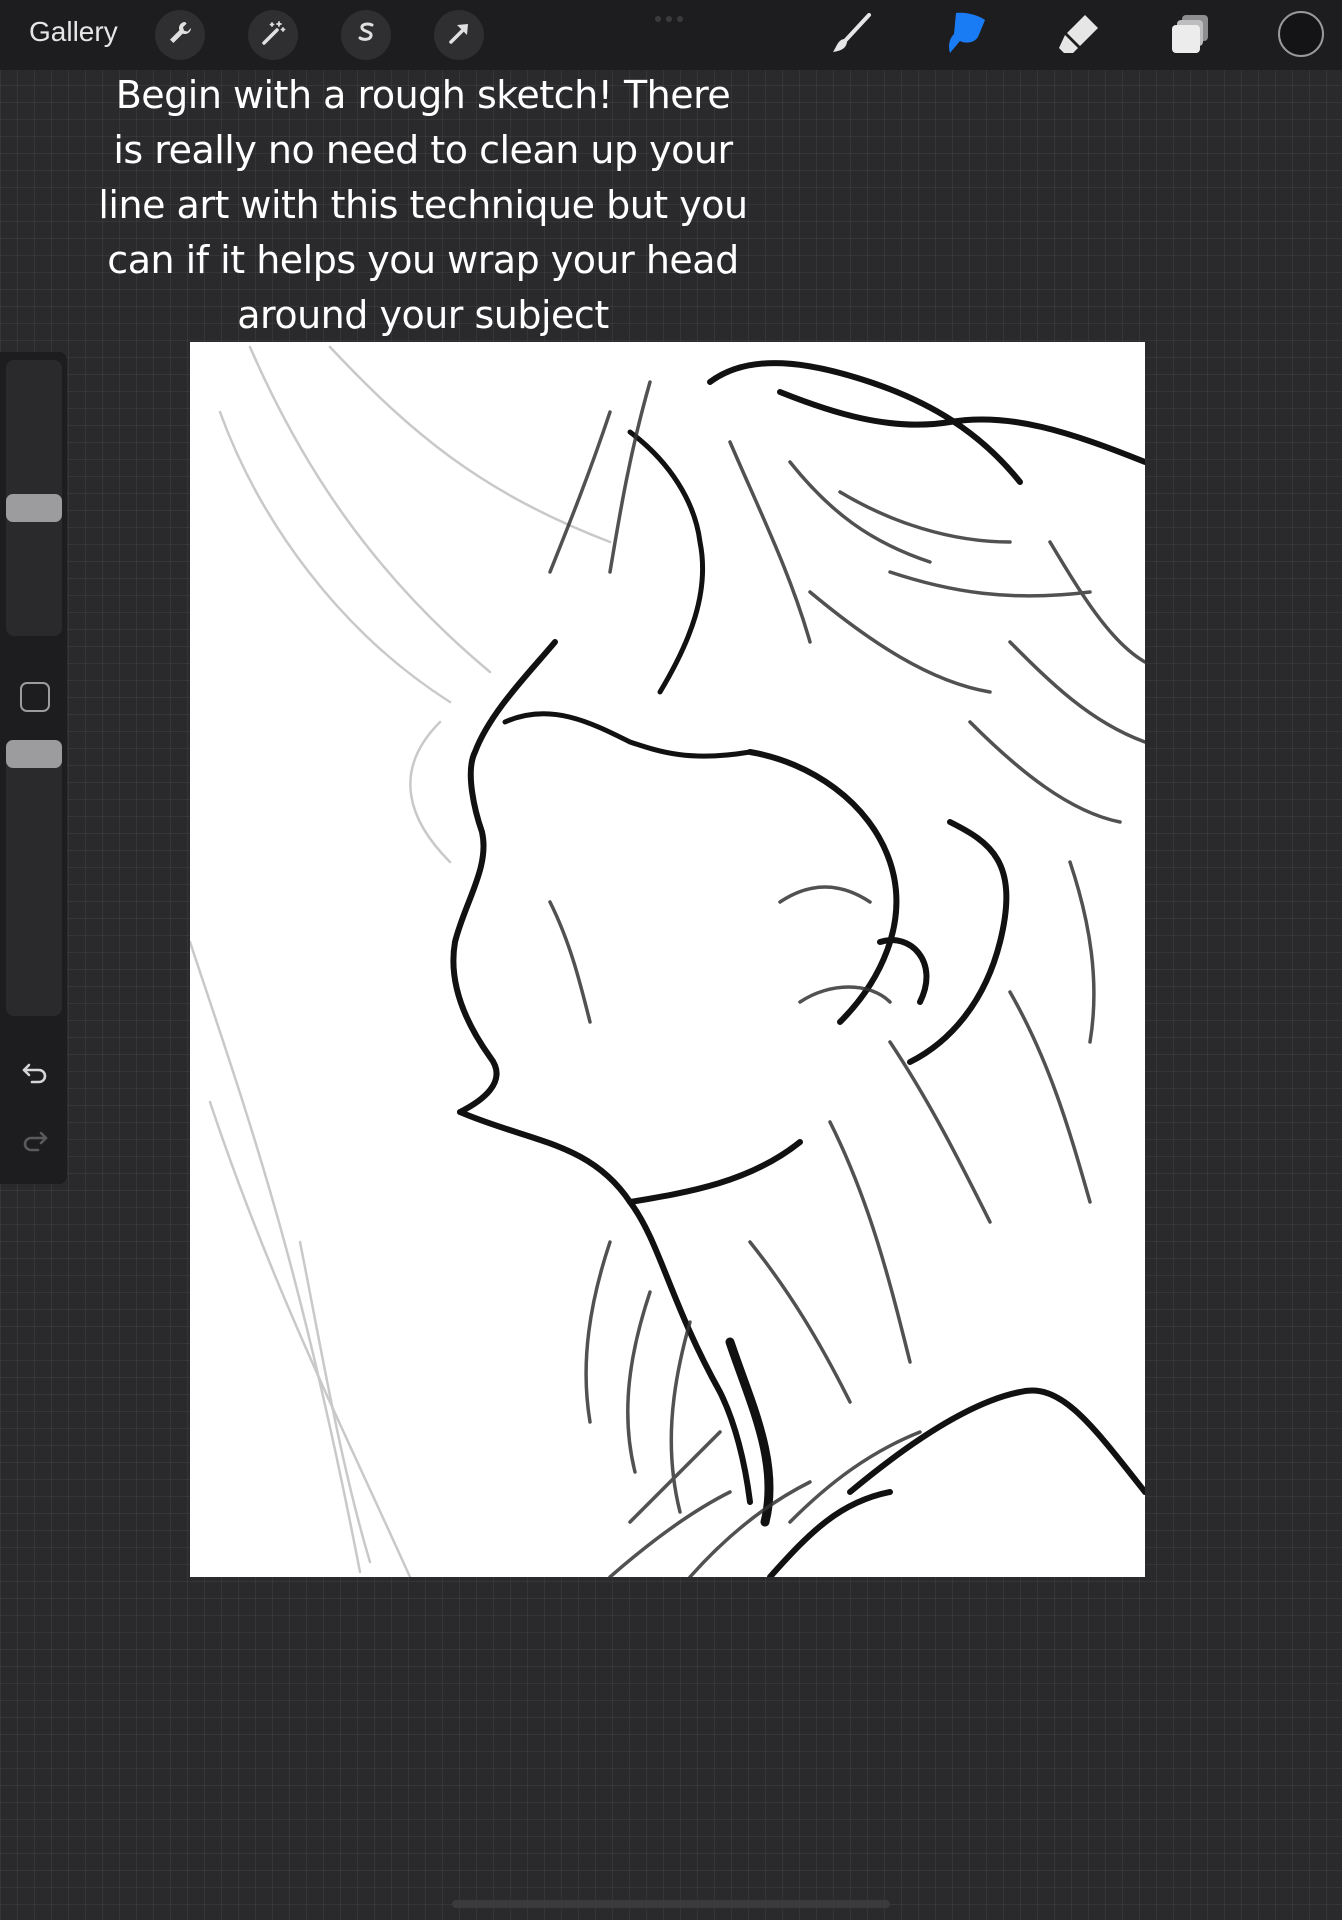  I want to click on transform-button, so click(459, 35).